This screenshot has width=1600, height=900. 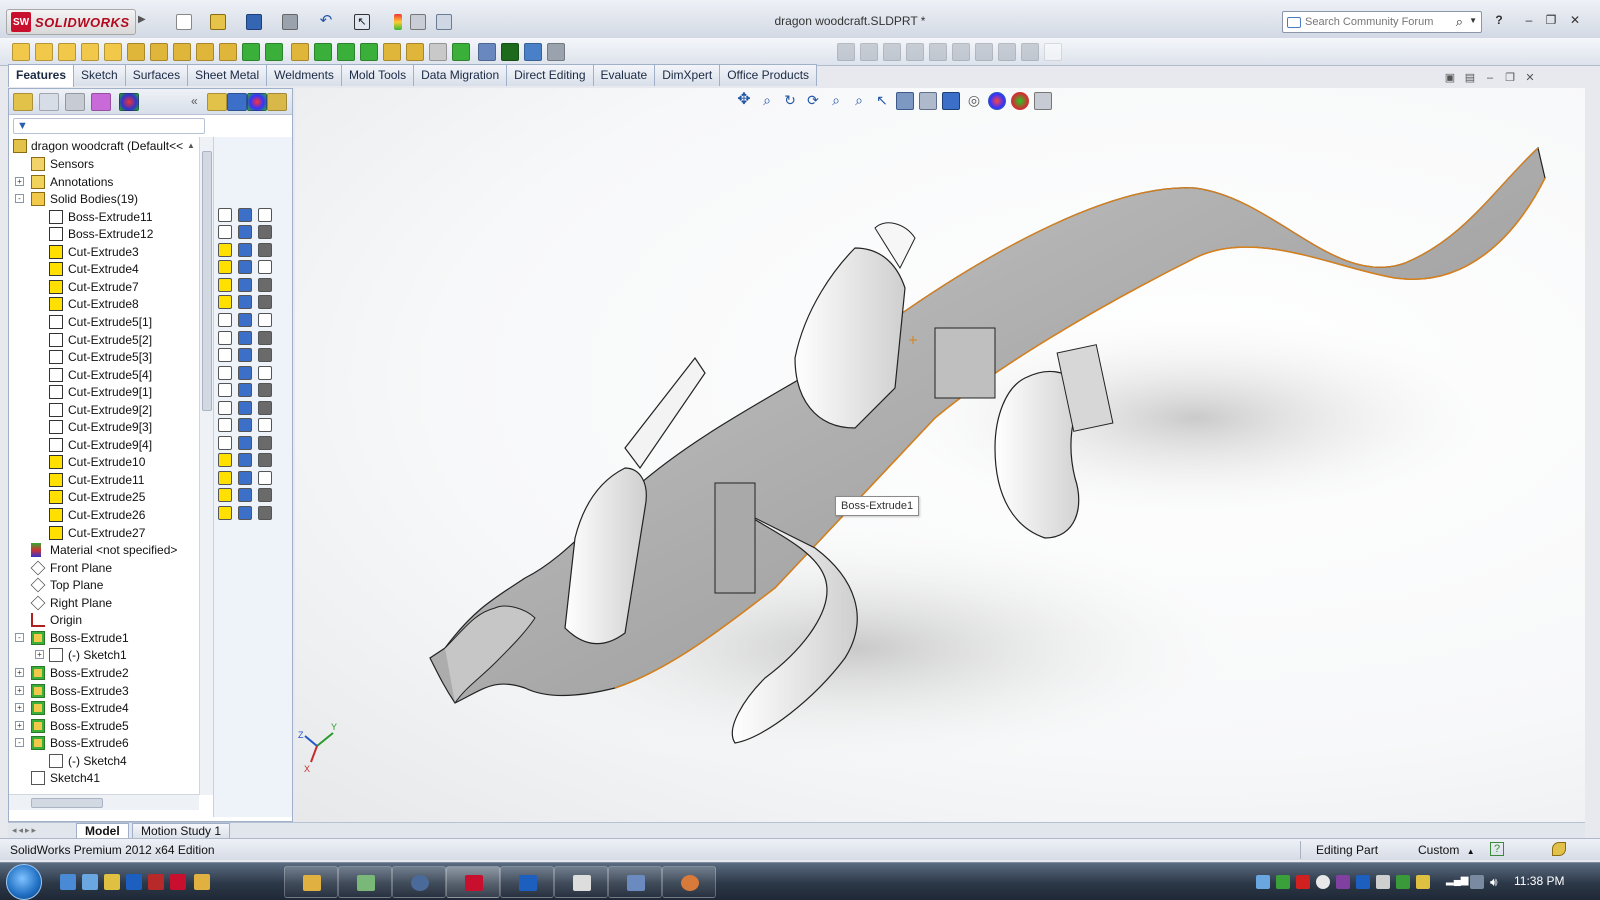 What do you see at coordinates (191, 146) in the screenshot?
I see `scroll-up-arrow-icon: ▲` at bounding box center [191, 146].